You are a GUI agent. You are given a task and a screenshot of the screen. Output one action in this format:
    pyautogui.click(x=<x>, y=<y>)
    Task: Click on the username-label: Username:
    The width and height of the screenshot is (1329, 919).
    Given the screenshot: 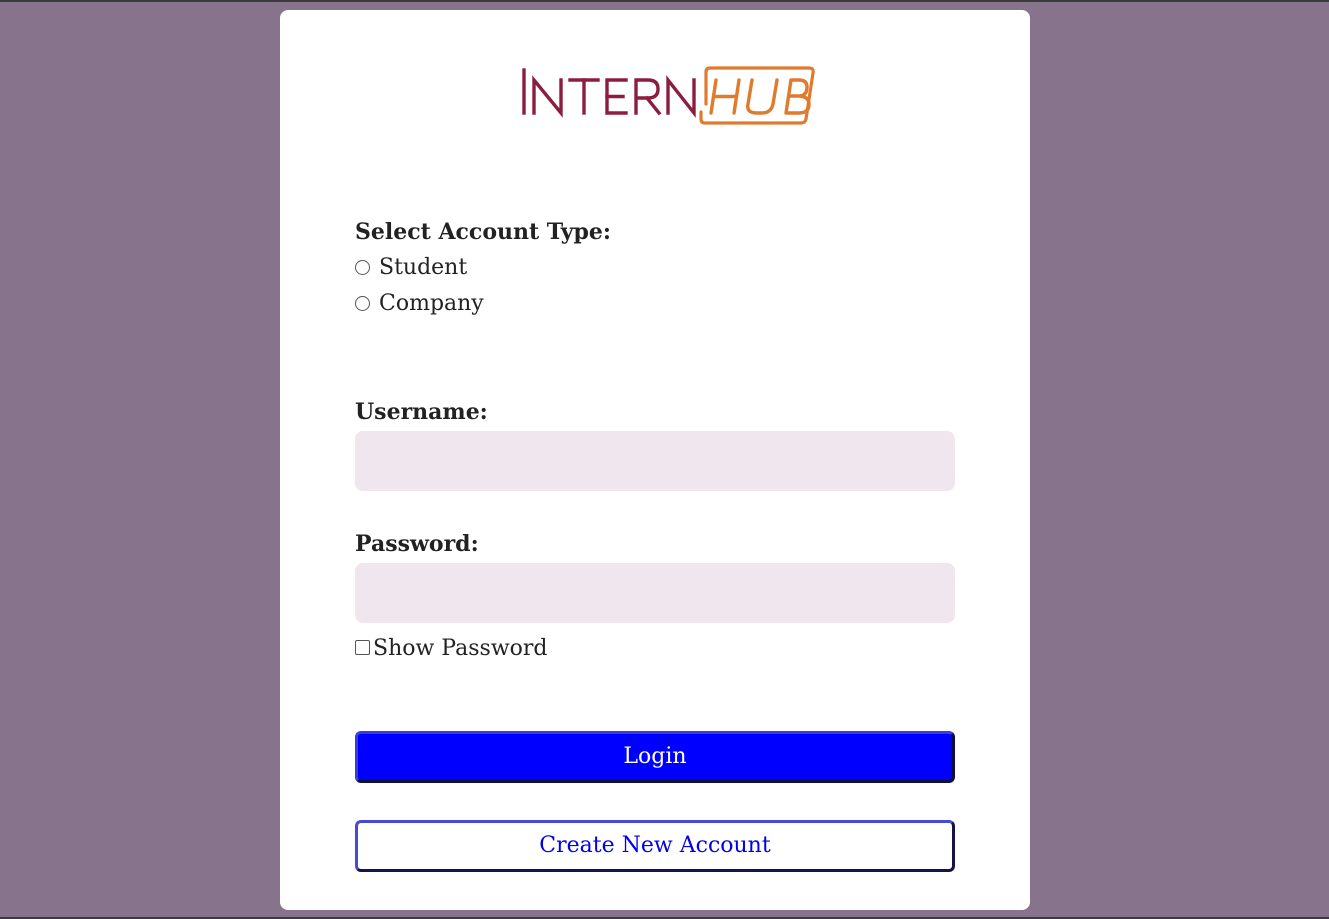 What is the action you would take?
    pyautogui.click(x=421, y=412)
    